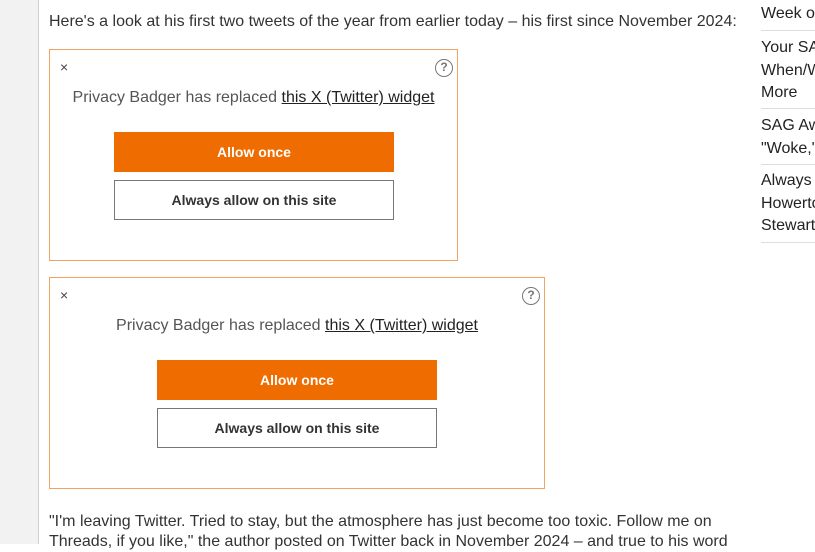 The width and height of the screenshot is (815, 552). I want to click on related-story-link: SAG Aw "Woke,", so click(788, 137).